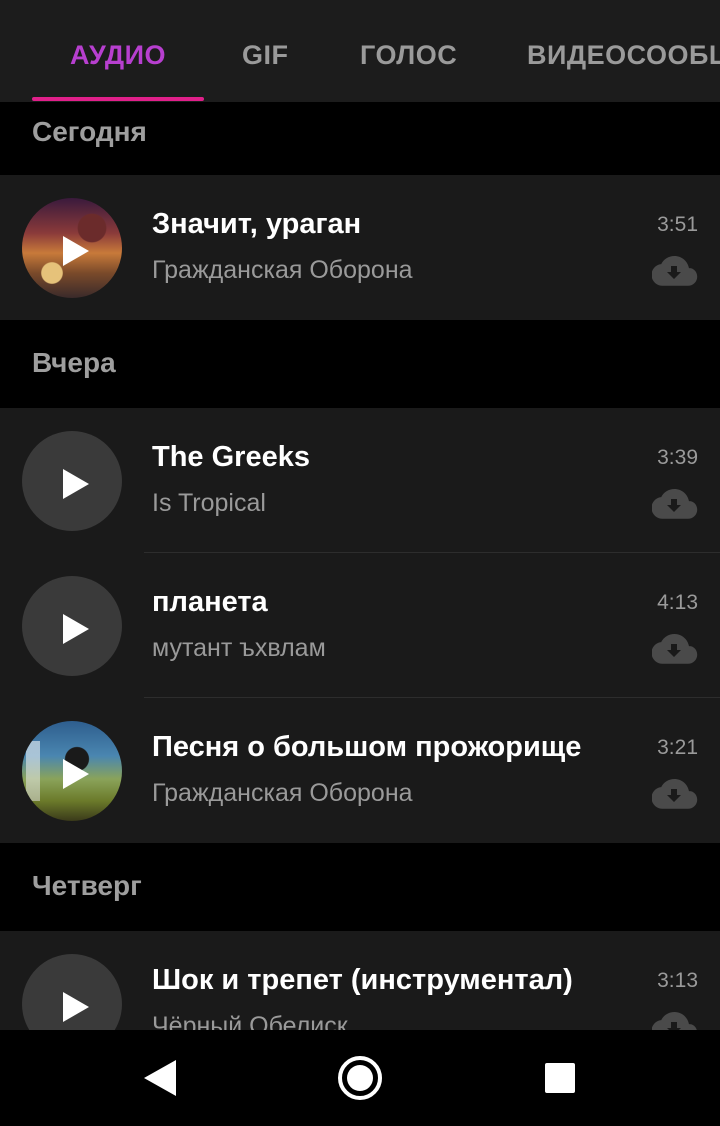 The width and height of the screenshot is (720, 1126). I want to click on track-row: планета мутант ъхвлам 4:13, so click(360, 625).